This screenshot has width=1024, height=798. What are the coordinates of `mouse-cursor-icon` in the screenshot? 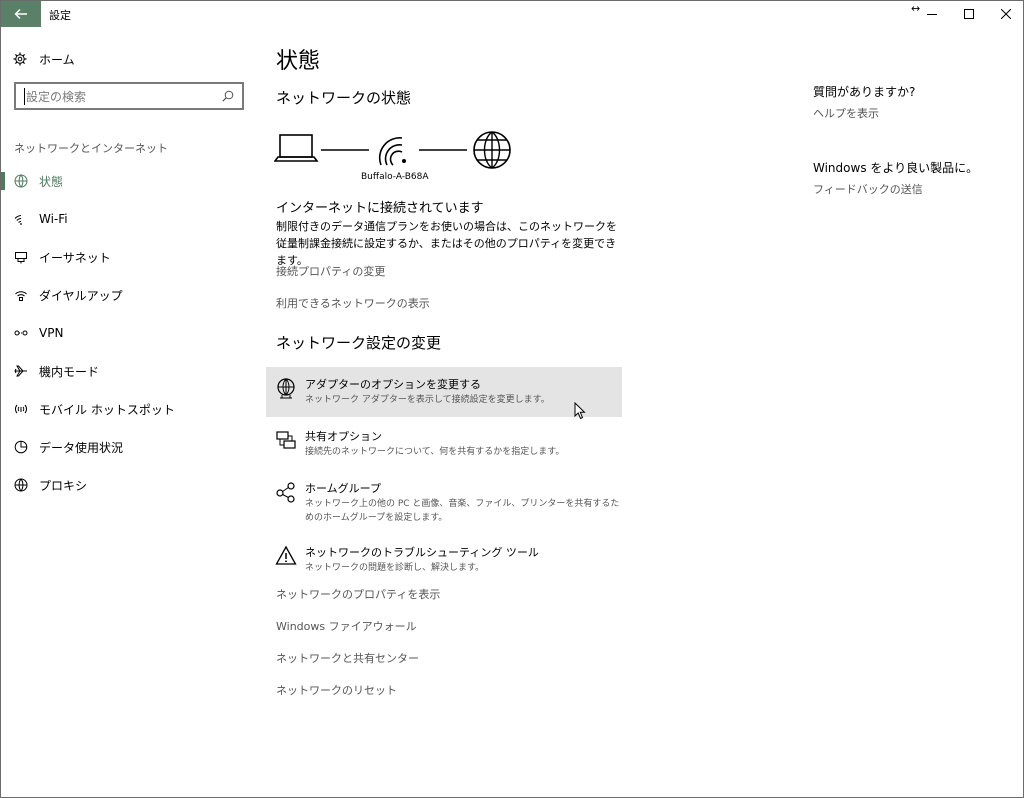 It's located at (580, 411).